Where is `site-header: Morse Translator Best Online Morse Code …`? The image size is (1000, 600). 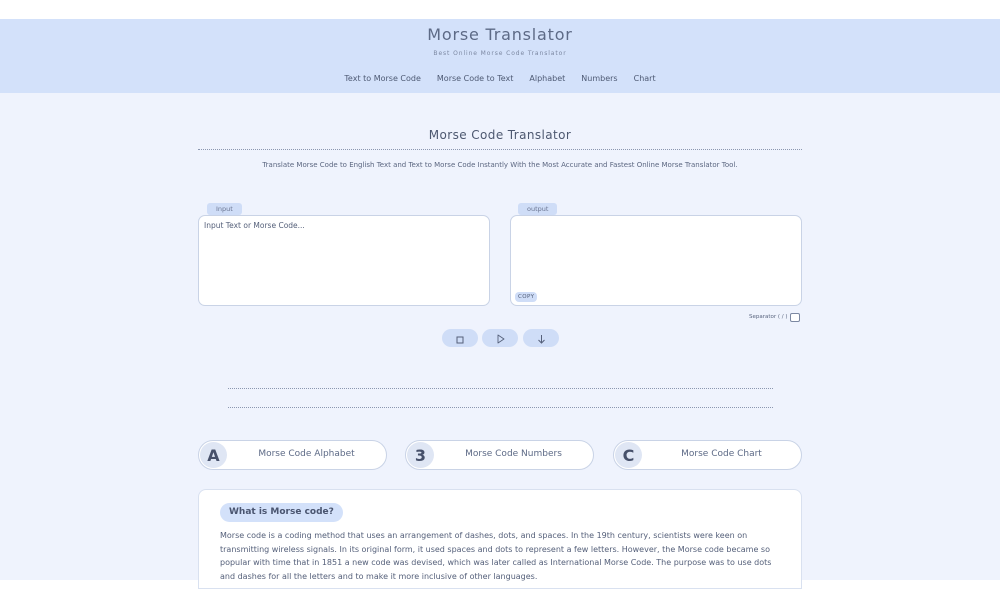 site-header: Morse Translator Best Online Morse Code … is located at coordinates (500, 56).